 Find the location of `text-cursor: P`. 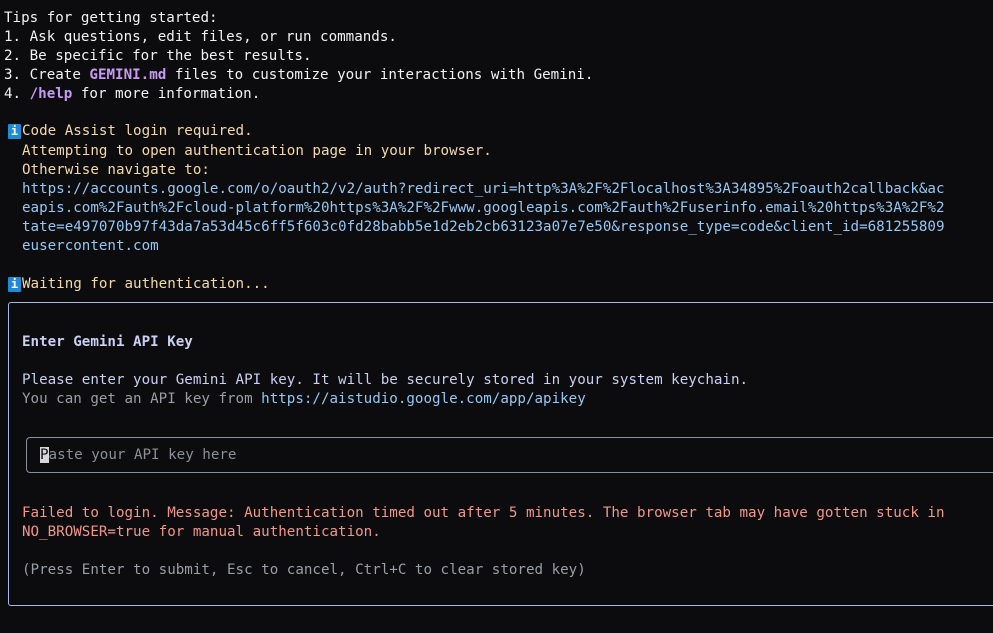

text-cursor: P is located at coordinates (44, 455).